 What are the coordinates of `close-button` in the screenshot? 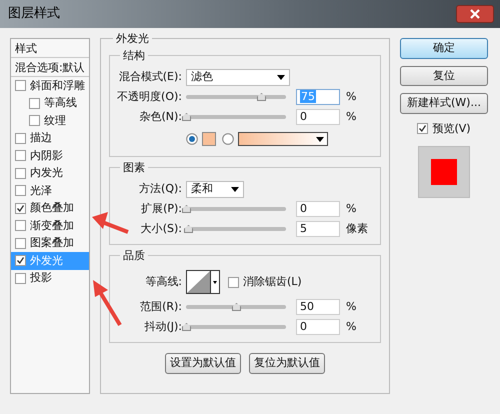 It's located at (475, 14).